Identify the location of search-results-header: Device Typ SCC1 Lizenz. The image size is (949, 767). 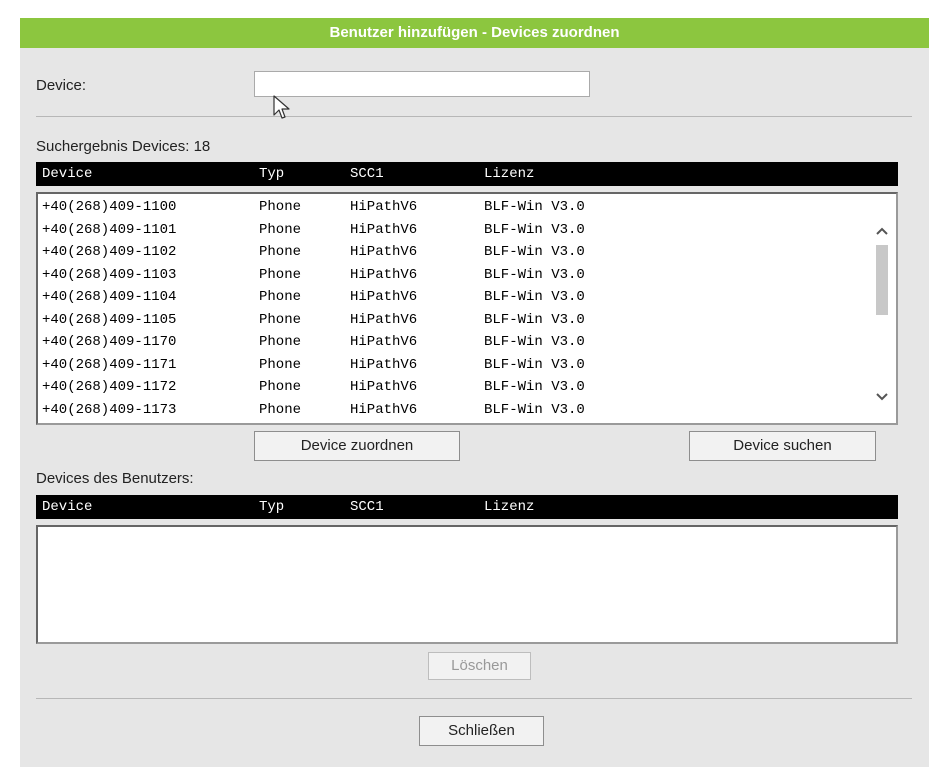
(467, 174).